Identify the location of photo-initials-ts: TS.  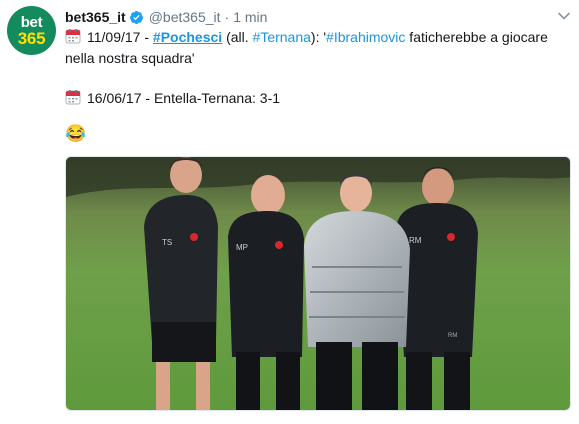
(167, 242).